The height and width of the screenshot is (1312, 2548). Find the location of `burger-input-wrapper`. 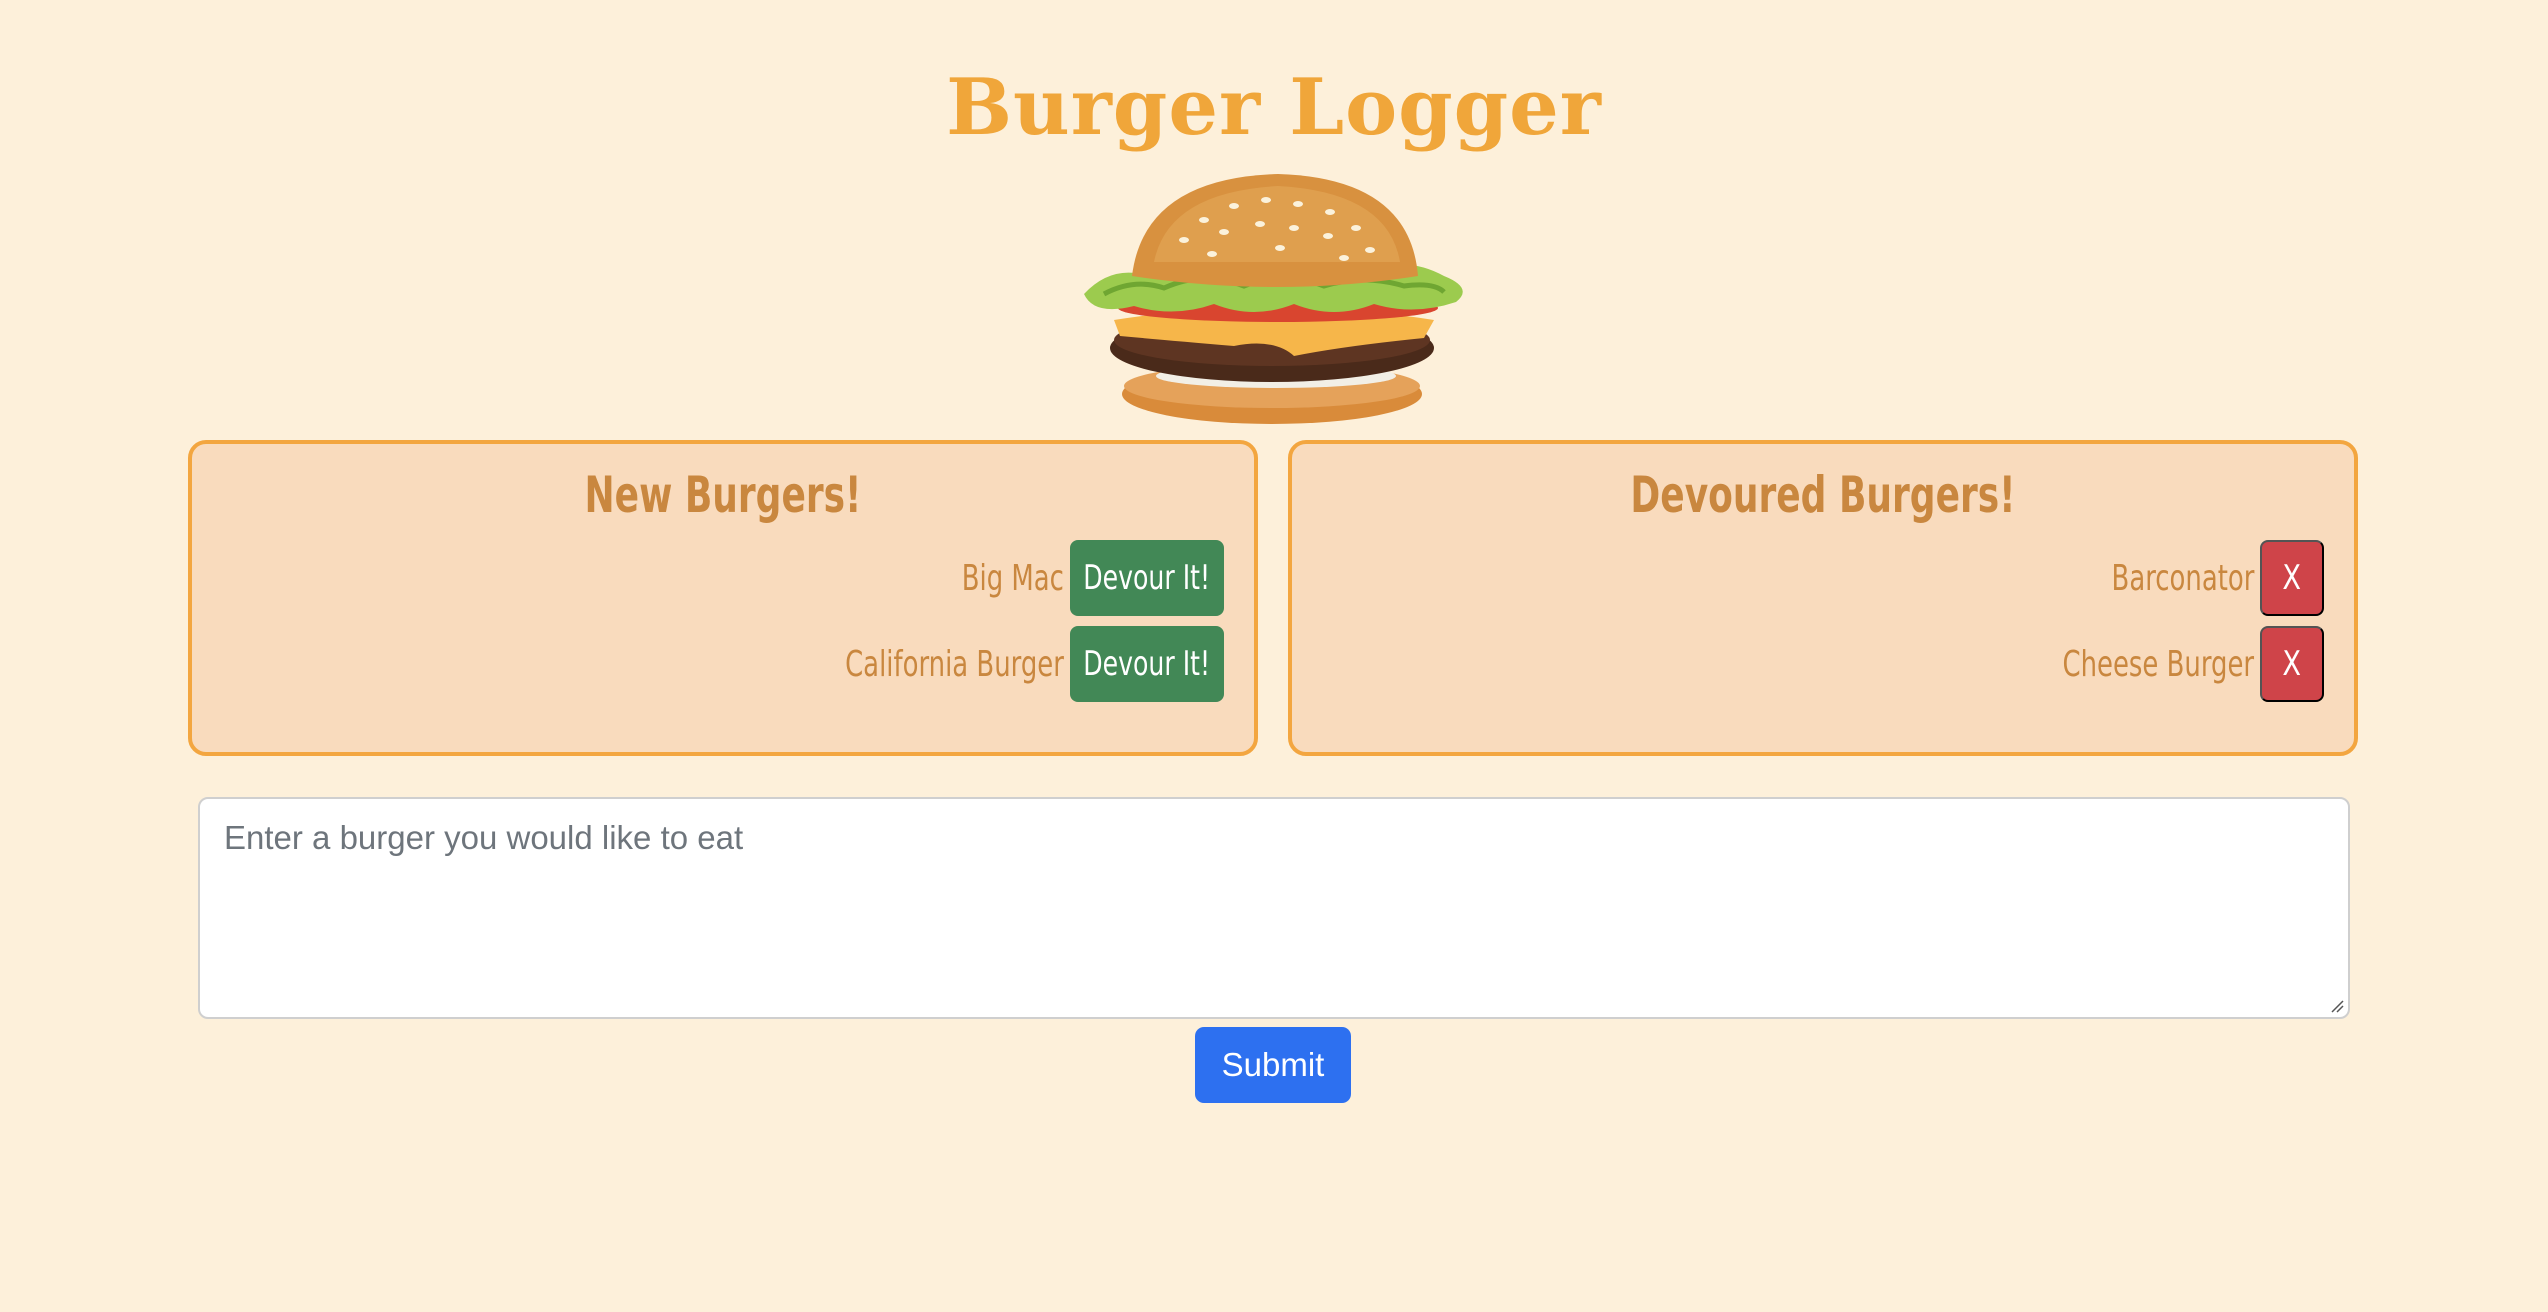

burger-input-wrapper is located at coordinates (1274, 908).